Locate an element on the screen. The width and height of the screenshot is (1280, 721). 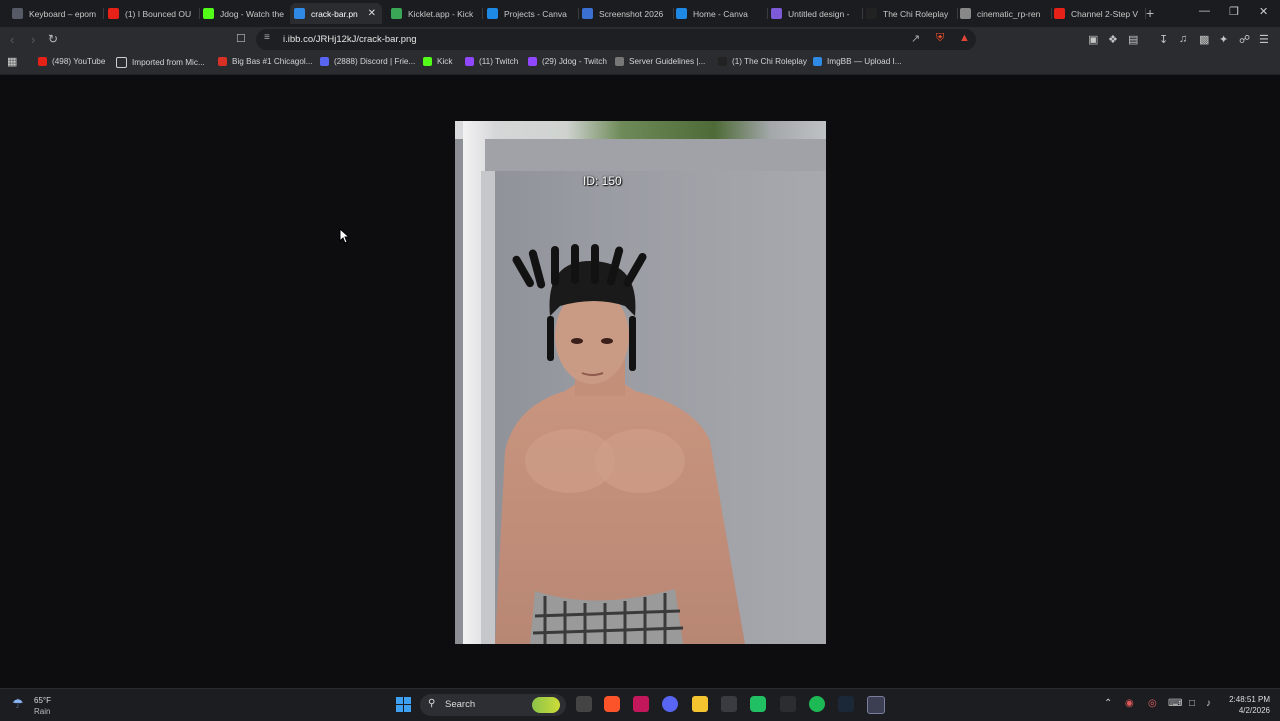
bookmark-icon: ☐ is located at coordinates (241, 38).